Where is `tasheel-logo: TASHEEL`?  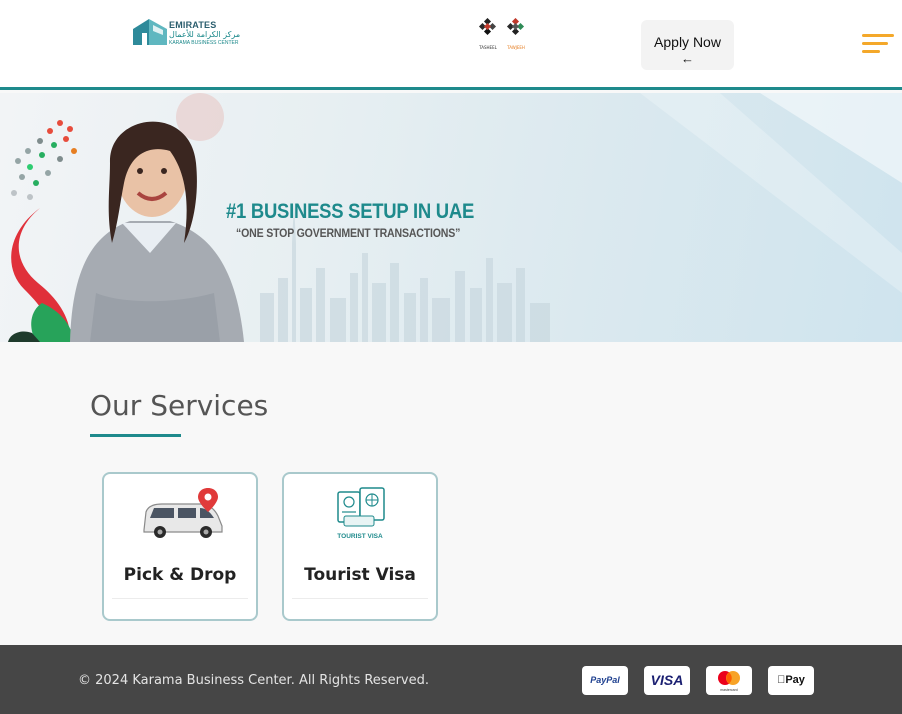 tasheel-logo: TASHEEL is located at coordinates (488, 33).